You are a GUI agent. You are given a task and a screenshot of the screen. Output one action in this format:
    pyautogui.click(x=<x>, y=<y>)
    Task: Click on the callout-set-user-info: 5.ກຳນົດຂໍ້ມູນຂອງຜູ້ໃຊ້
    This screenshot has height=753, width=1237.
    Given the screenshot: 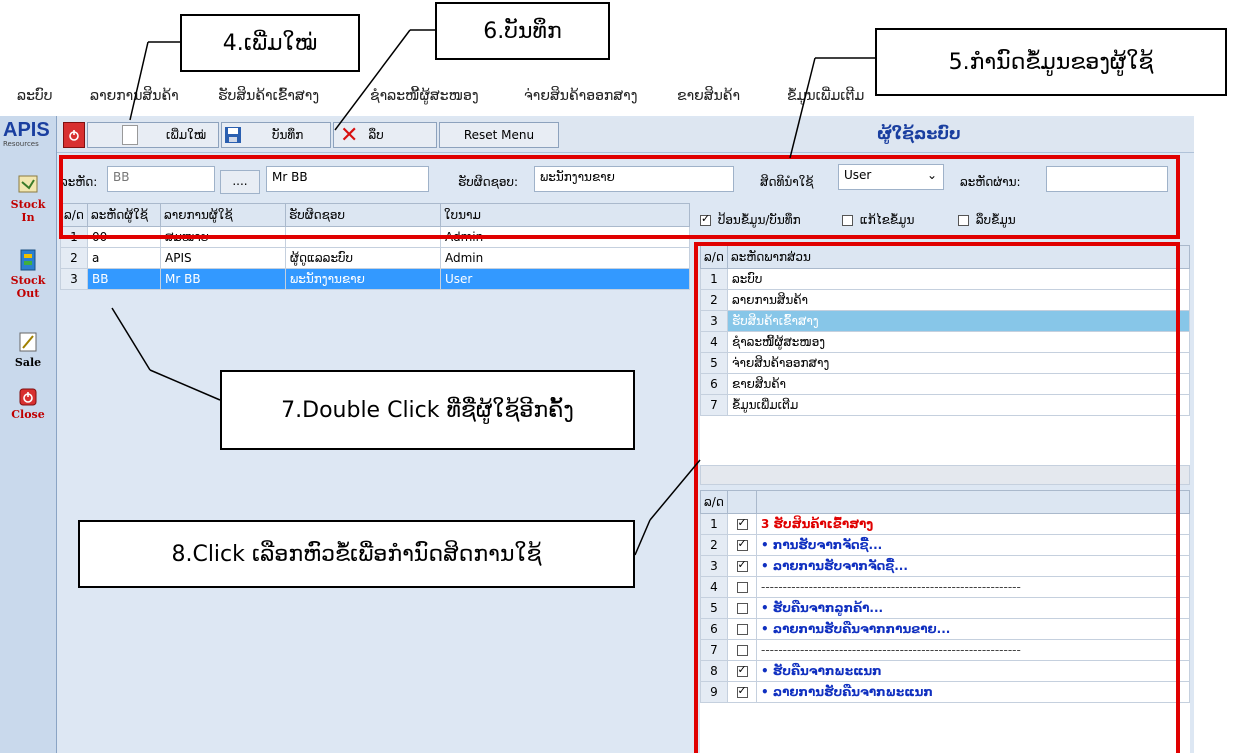 What is the action you would take?
    pyautogui.click(x=1051, y=62)
    